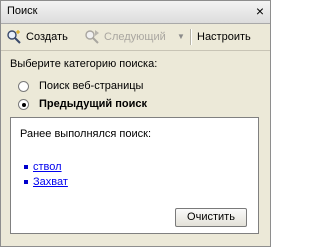 The width and height of the screenshot is (320, 247). What do you see at coordinates (50, 182) in the screenshot?
I see `history-link: Захват` at bounding box center [50, 182].